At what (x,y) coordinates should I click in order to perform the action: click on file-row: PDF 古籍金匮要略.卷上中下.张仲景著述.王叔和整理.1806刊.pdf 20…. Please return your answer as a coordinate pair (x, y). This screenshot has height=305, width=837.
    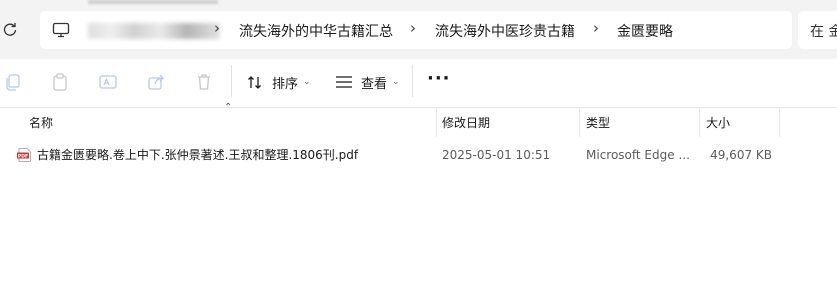
    Looking at the image, I should click on (418, 155).